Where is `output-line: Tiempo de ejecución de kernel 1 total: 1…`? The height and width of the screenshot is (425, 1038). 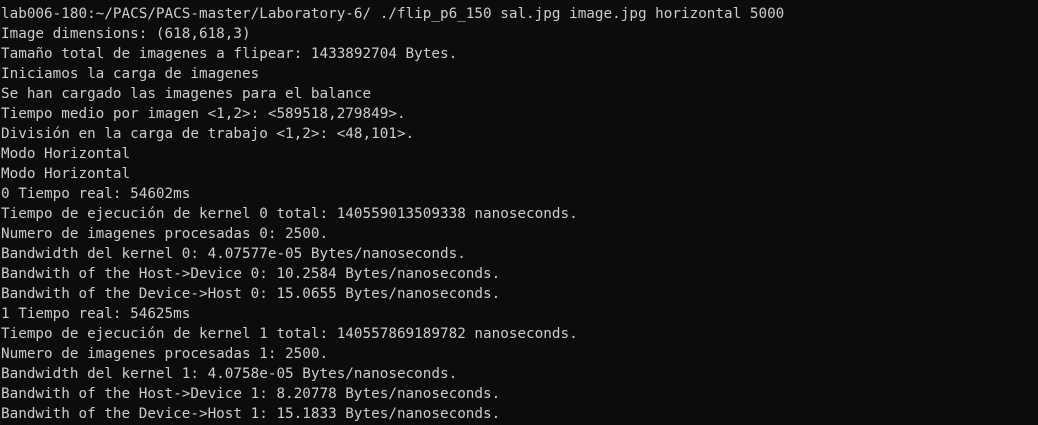
output-line: Tiempo de ejecución de kernel 1 total: 1… is located at coordinates (289, 334).